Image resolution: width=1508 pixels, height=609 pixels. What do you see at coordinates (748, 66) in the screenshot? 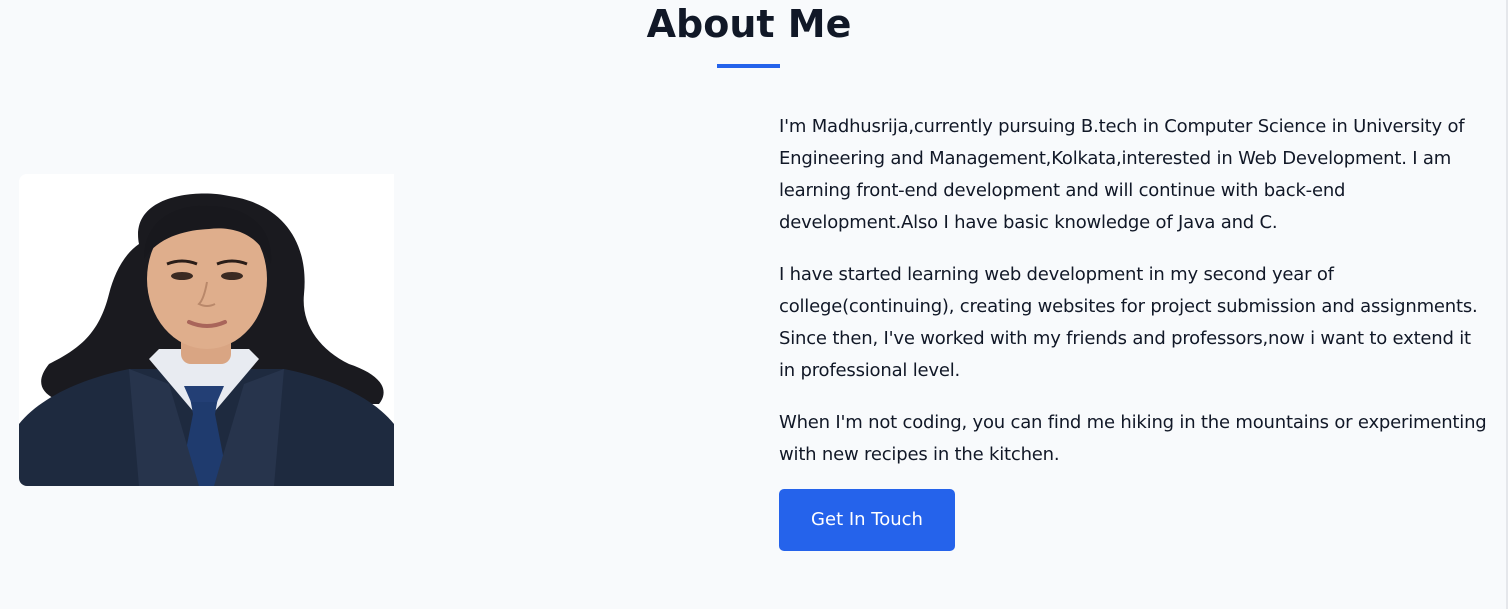
I see `title-underline` at bounding box center [748, 66].